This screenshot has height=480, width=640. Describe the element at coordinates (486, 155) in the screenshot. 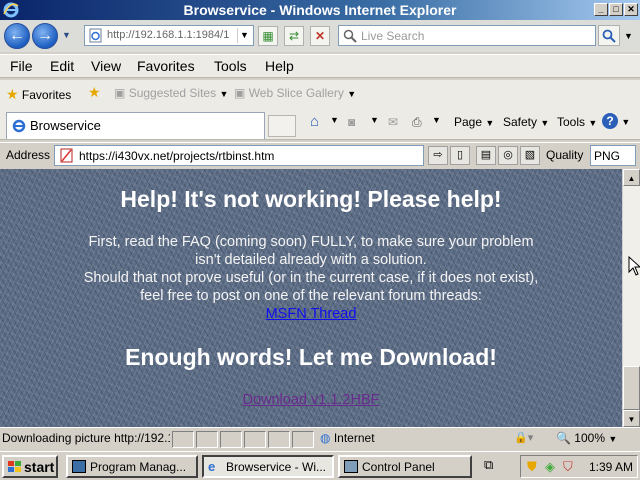

I see `save-icon: ▤` at that location.